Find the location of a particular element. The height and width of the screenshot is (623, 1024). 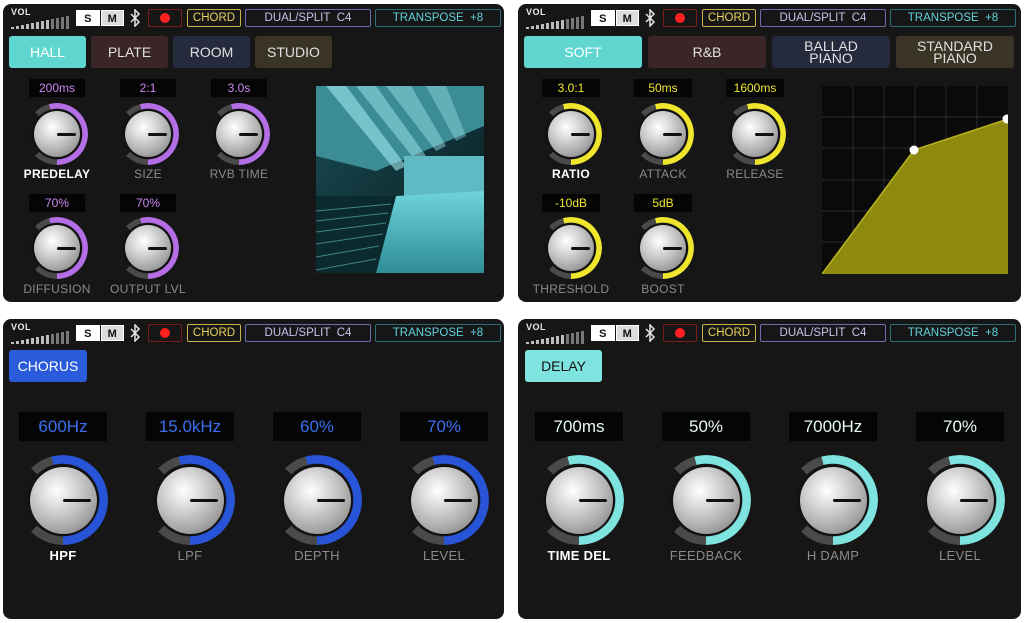

size-readout: 2:1 is located at coordinates (148, 88).